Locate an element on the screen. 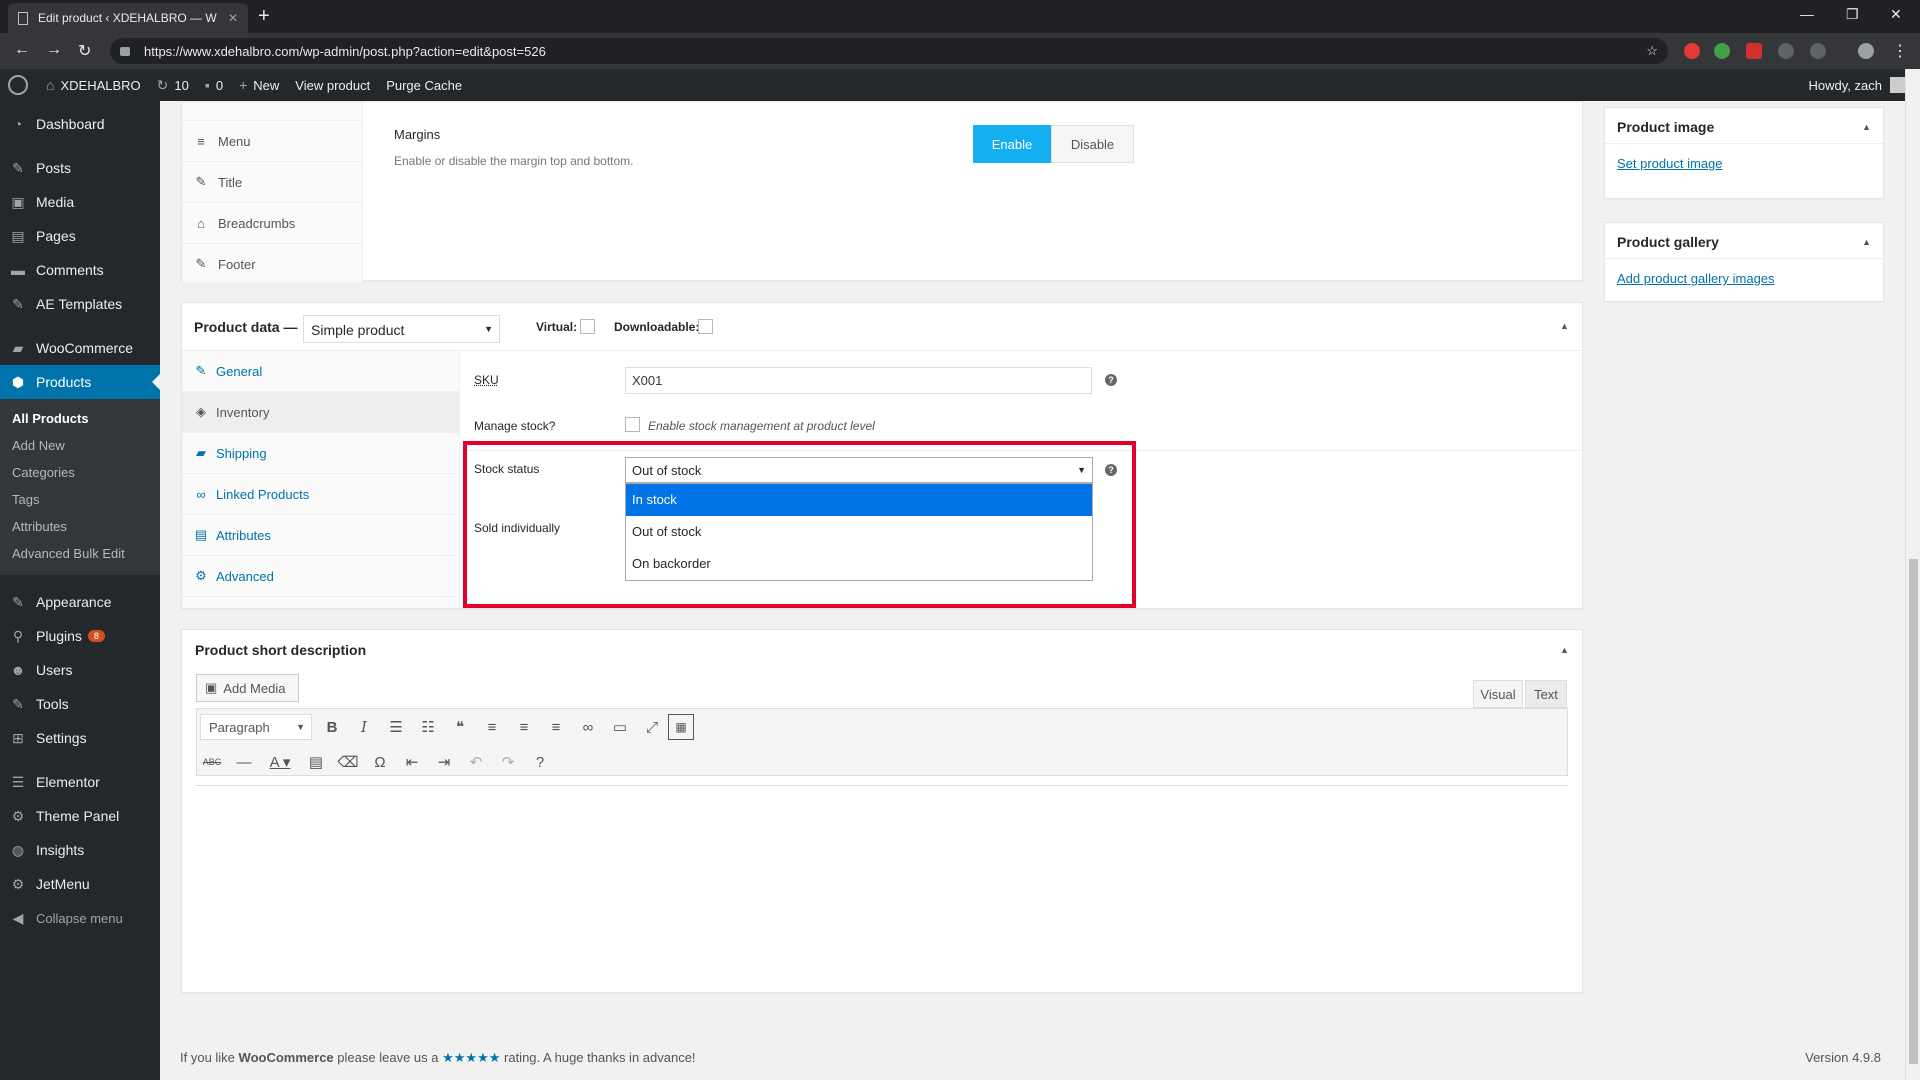 The height and width of the screenshot is (1080, 1920). collapse-menu-button: ◀ Collapse menu is located at coordinates (80, 918).